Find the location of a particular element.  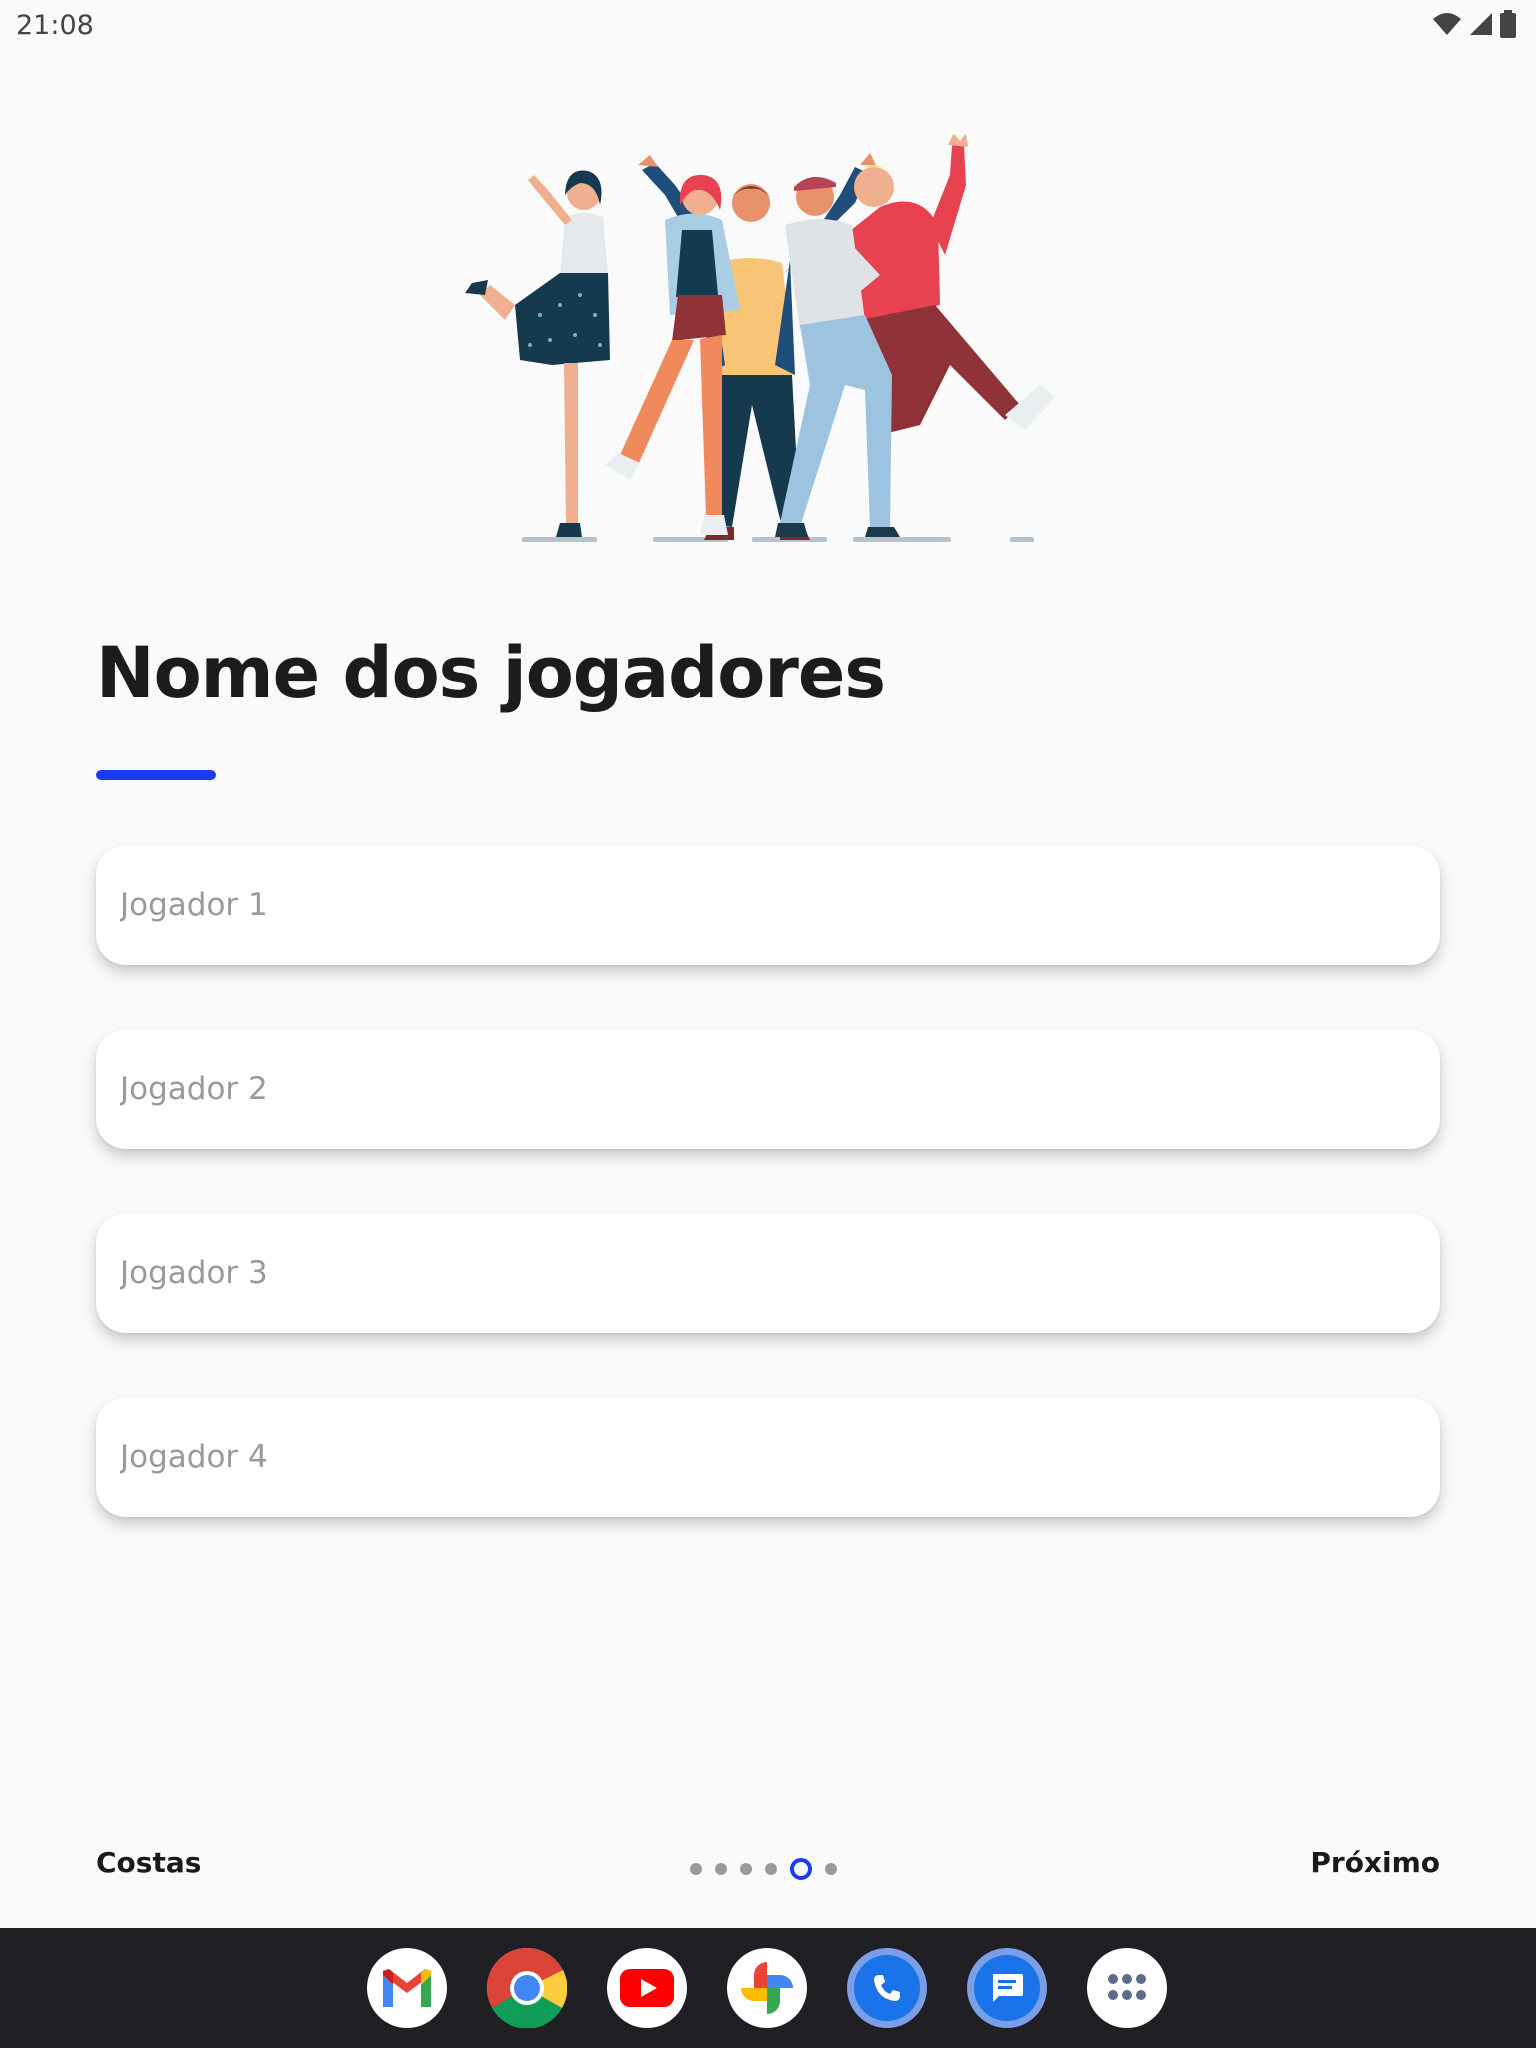

back-button: Costas is located at coordinates (148, 1862).